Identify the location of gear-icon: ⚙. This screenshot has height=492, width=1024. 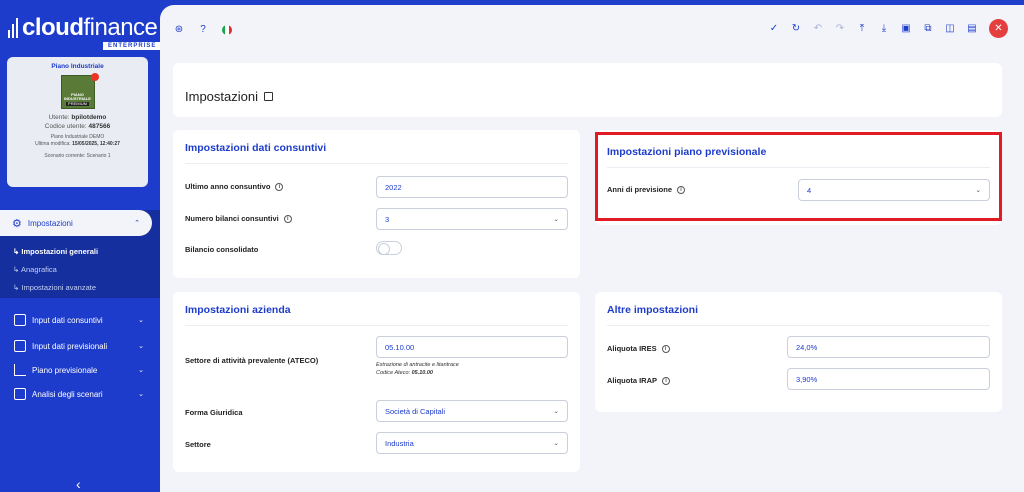
(17, 223).